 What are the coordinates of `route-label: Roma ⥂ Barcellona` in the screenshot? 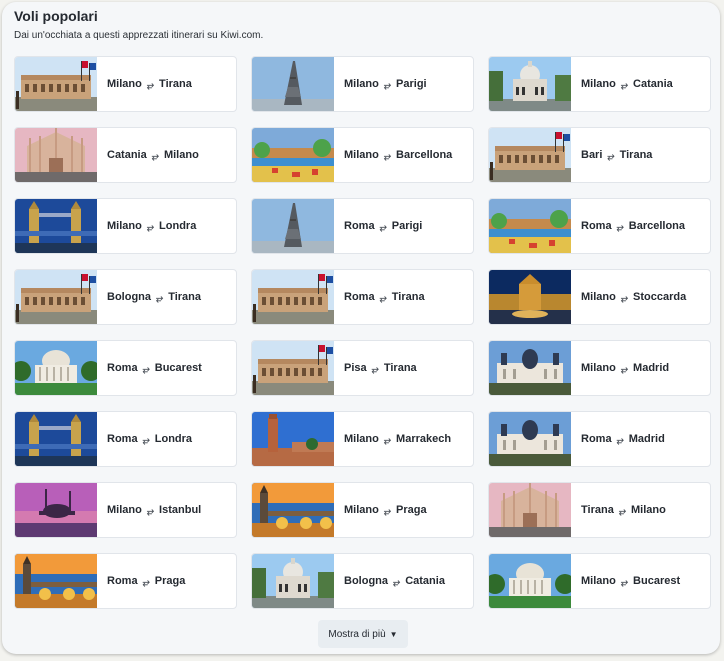 It's located at (633, 226).